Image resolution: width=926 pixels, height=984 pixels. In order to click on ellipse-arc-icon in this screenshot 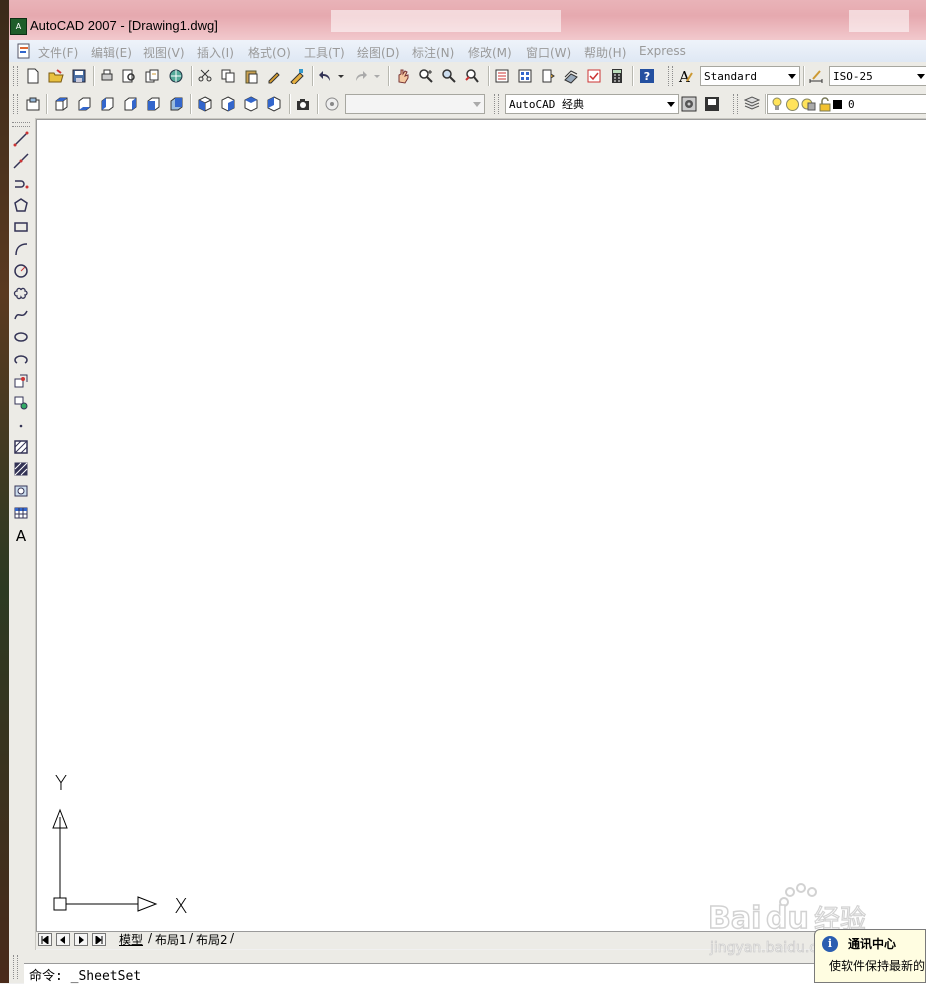, I will do `click(21, 359)`.